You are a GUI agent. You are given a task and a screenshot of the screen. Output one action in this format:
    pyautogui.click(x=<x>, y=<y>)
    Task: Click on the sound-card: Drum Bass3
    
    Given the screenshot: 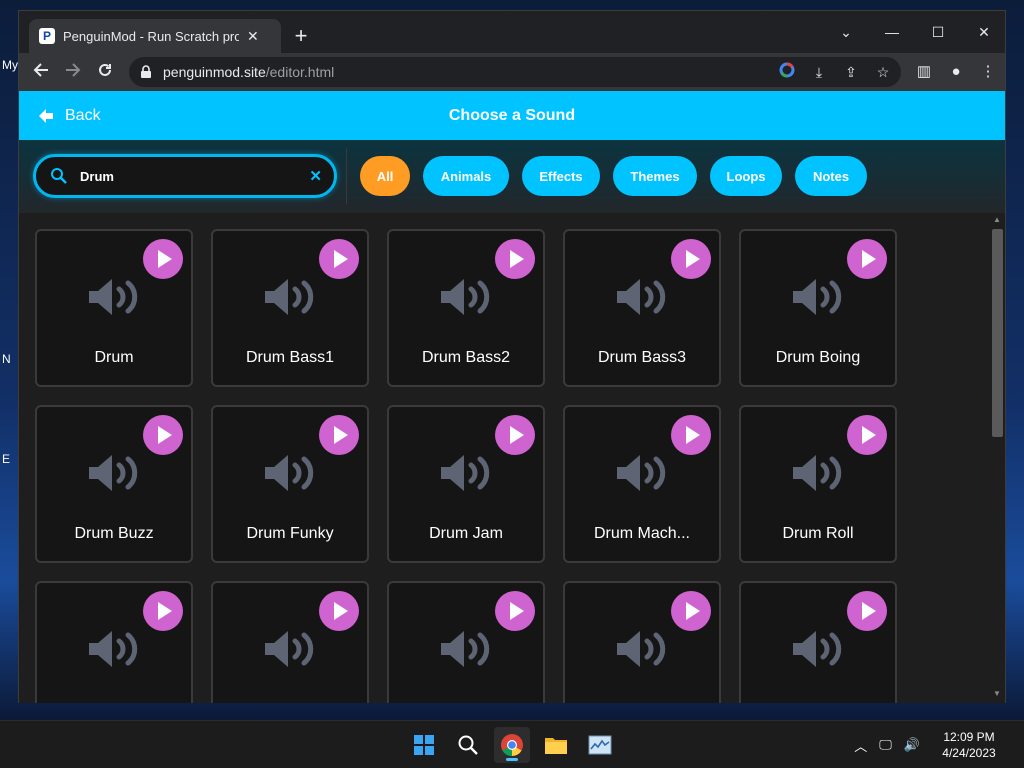 What is the action you would take?
    pyautogui.click(x=642, y=308)
    